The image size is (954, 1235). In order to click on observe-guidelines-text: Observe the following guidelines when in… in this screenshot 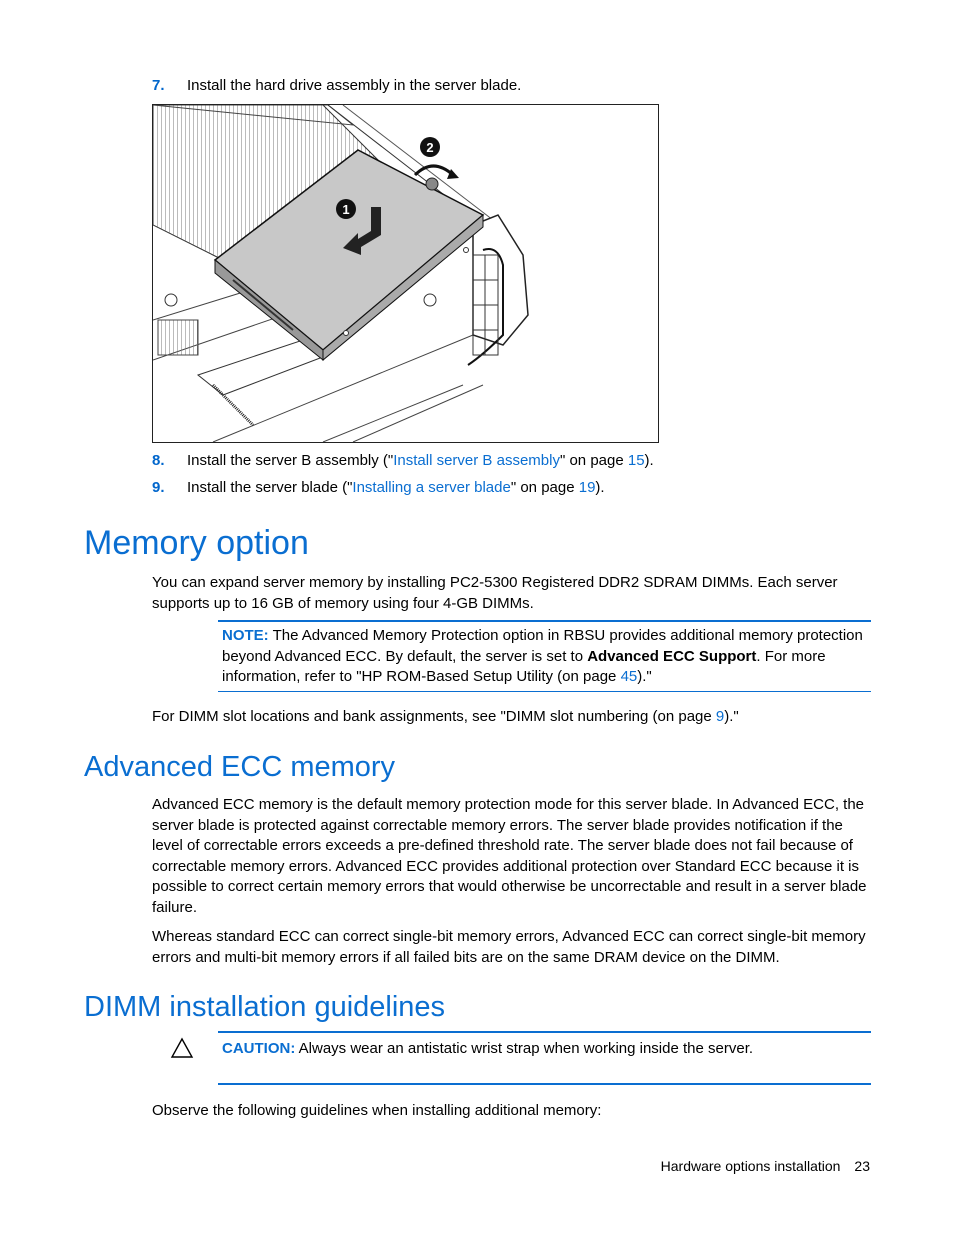, I will do `click(377, 1110)`.